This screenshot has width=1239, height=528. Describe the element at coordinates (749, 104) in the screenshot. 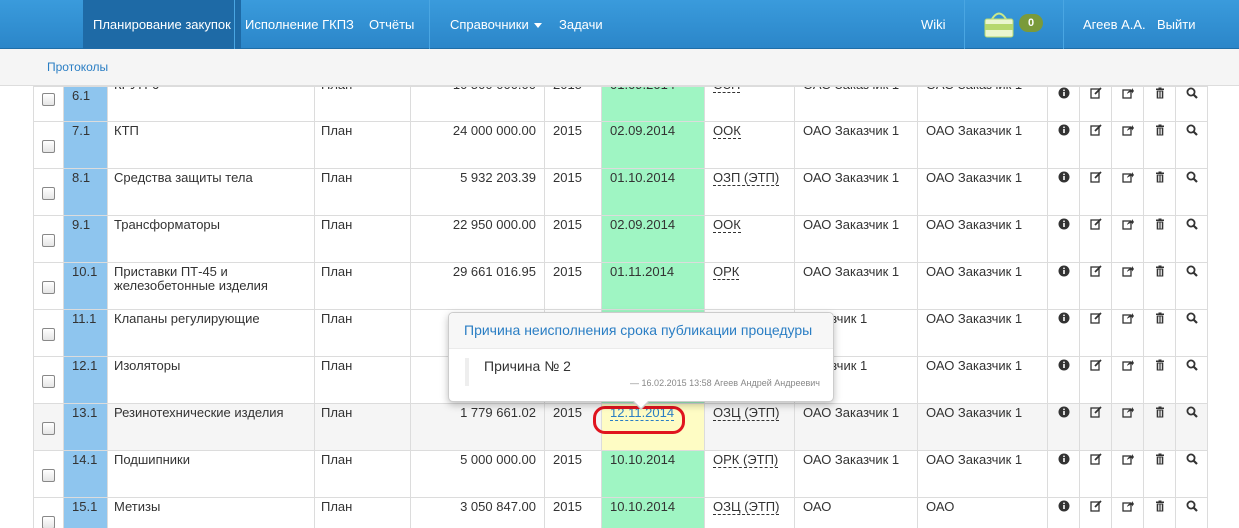

I see `procedure-cell: ОЗП` at that location.